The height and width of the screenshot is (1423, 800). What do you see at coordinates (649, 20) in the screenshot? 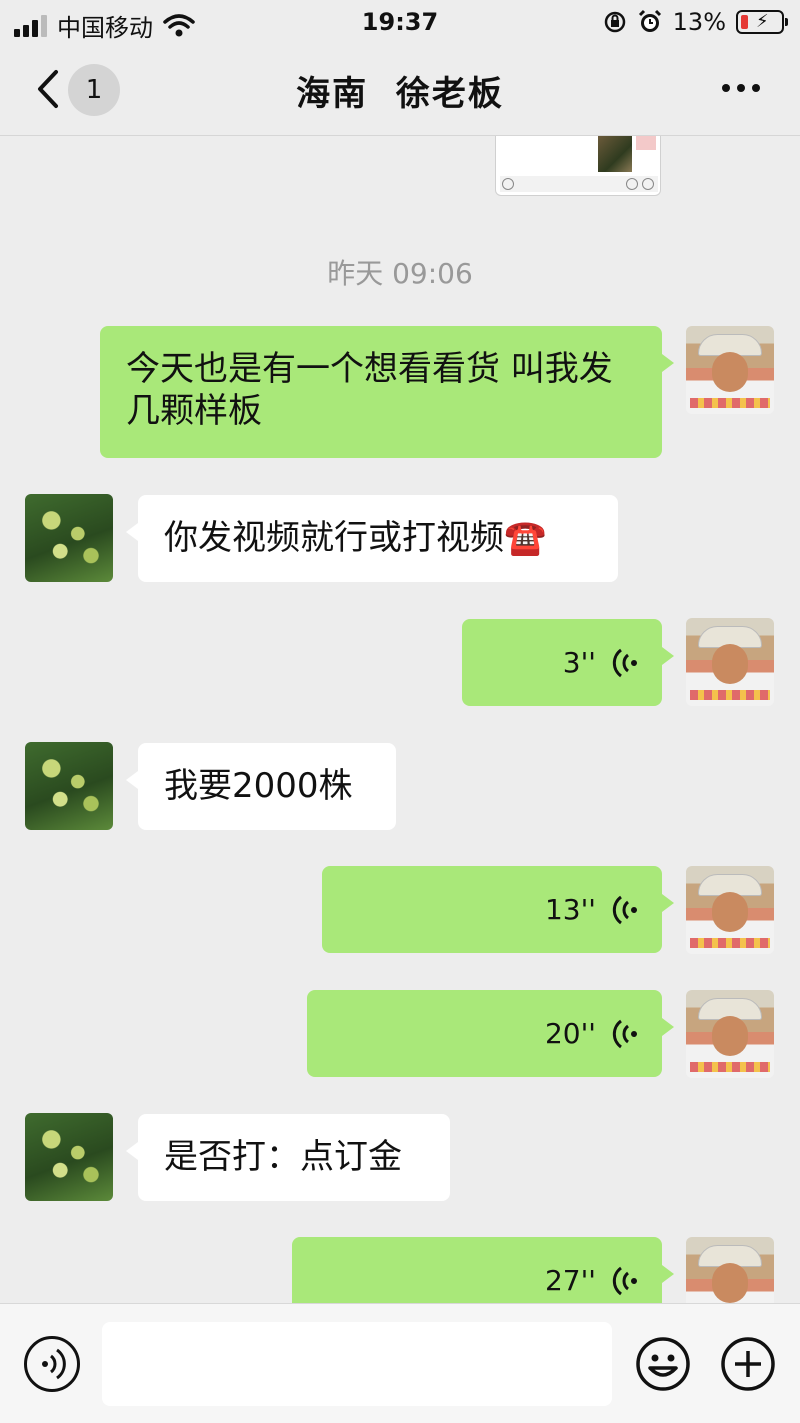
I see `alarm-icon` at bounding box center [649, 20].